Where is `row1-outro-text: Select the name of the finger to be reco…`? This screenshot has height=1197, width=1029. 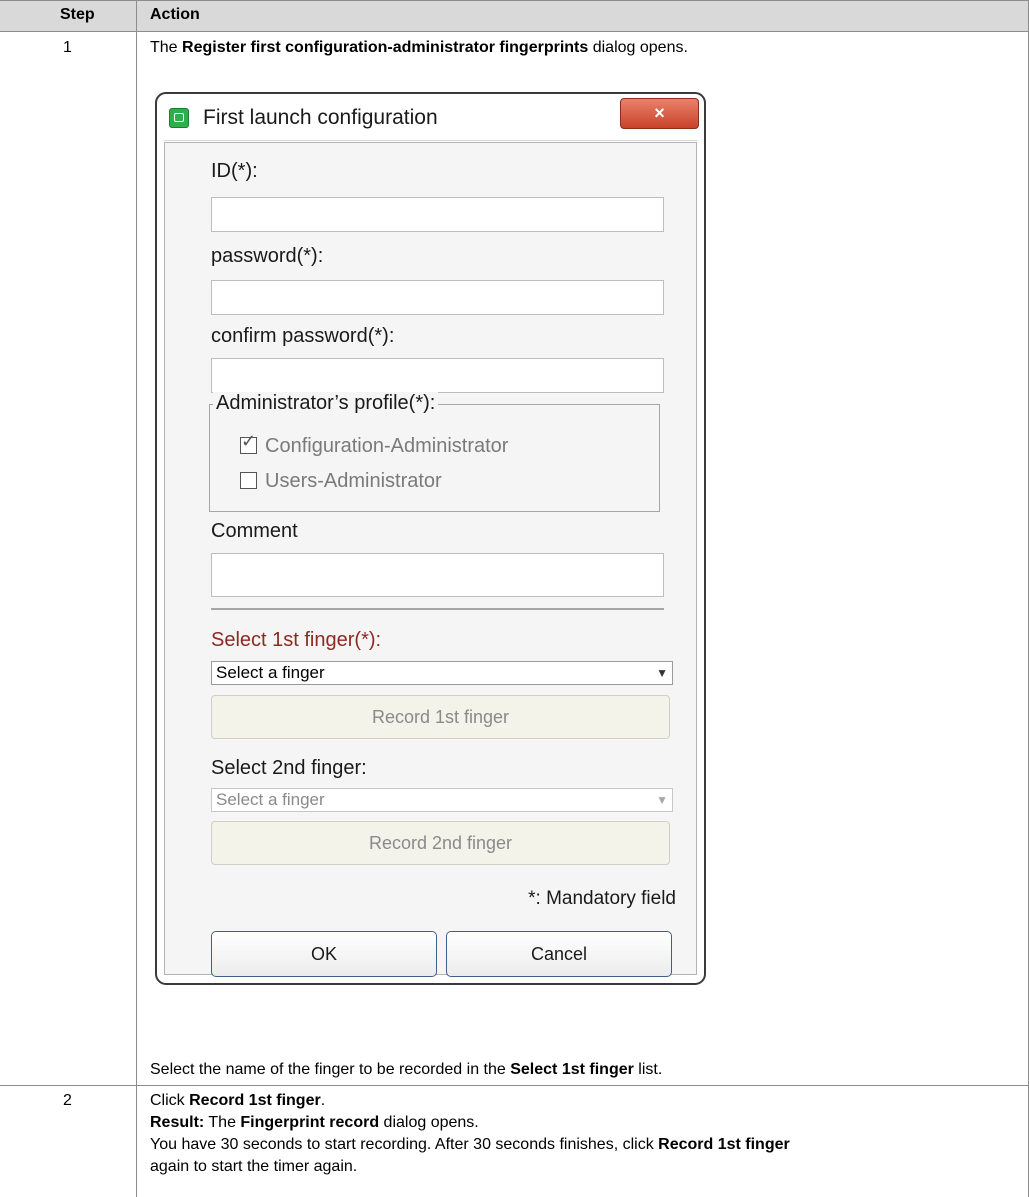 row1-outro-text: Select the name of the finger to be reco… is located at coordinates (406, 1070).